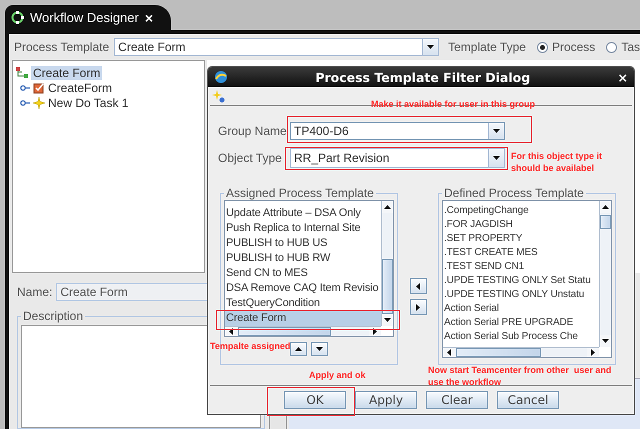  What do you see at coordinates (303, 243) in the screenshot?
I see `list-item: PUBLISH to HUB US` at bounding box center [303, 243].